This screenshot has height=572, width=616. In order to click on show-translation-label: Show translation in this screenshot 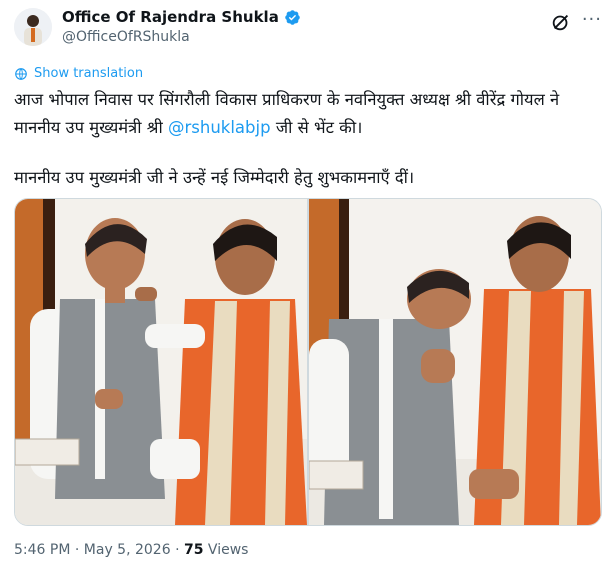, I will do `click(89, 73)`.